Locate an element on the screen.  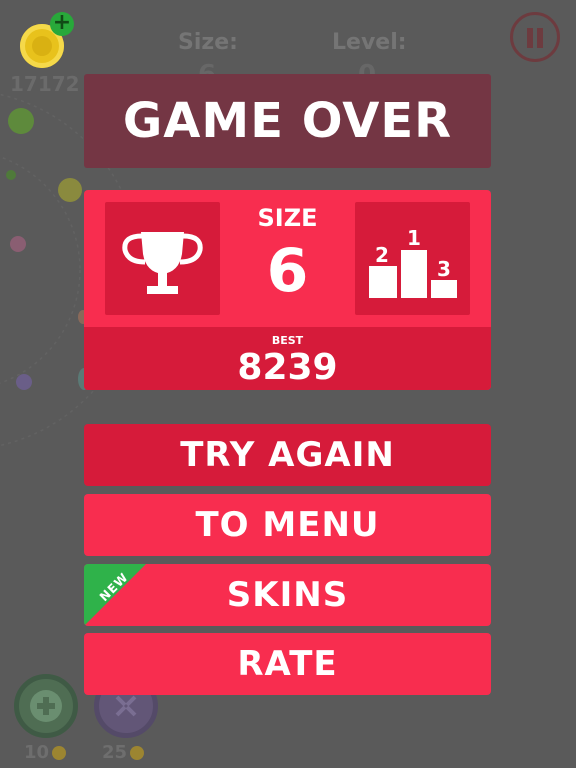
final-size-label: SIZE is located at coordinates (287, 218).